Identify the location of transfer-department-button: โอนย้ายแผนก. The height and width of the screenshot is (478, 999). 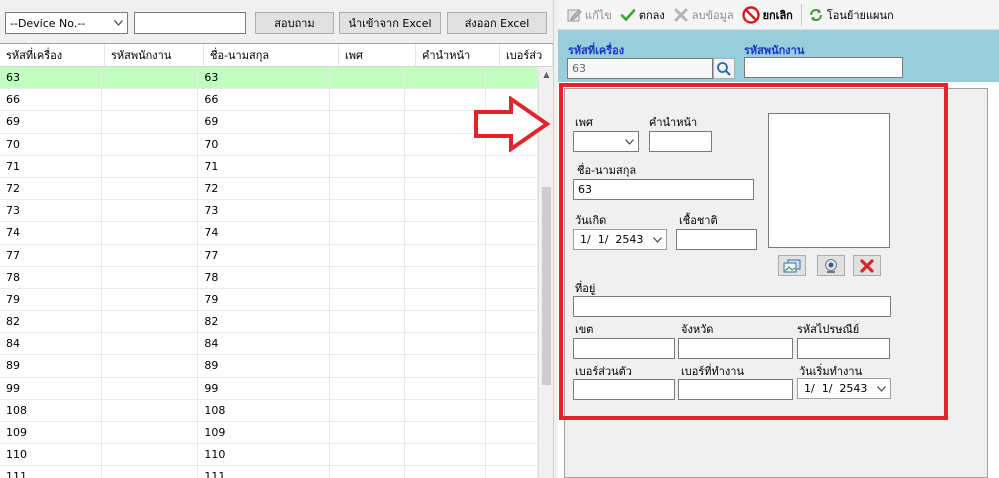
(851, 15).